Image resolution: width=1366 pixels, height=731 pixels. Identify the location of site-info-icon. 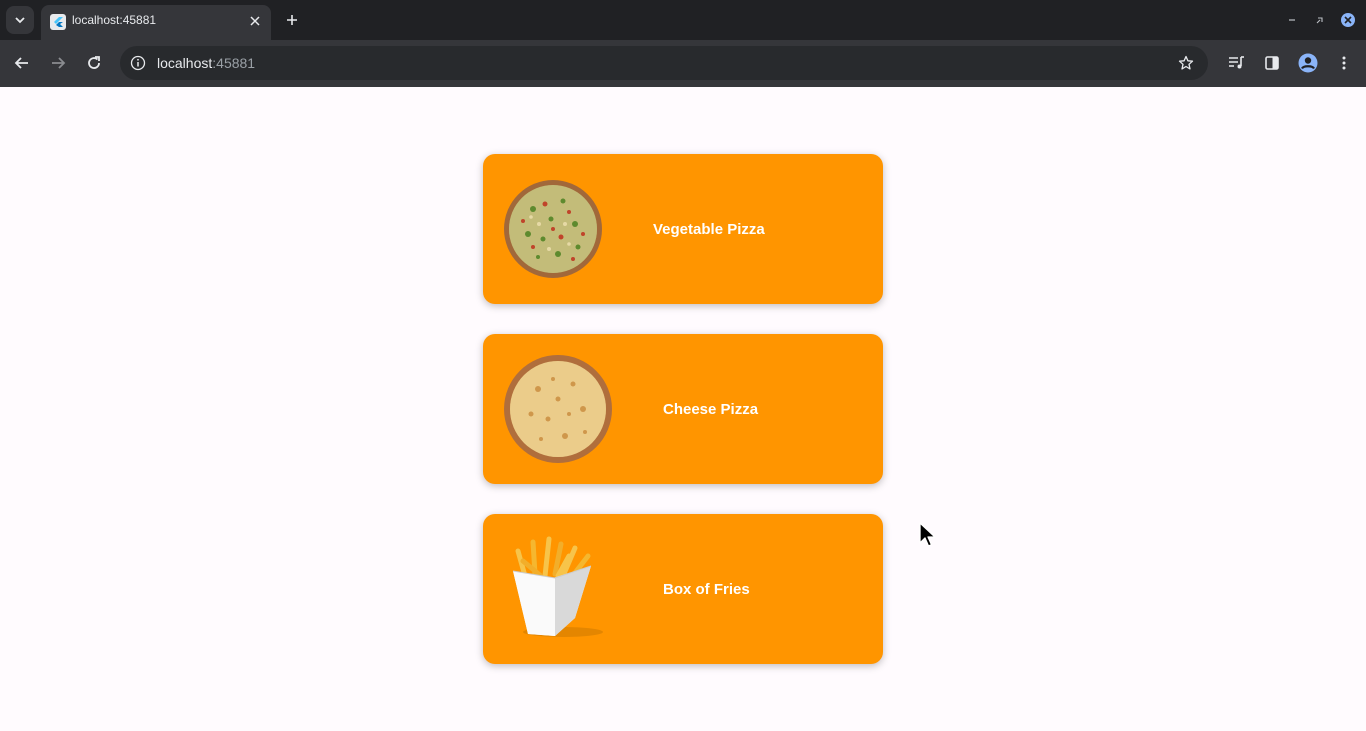
(138, 63).